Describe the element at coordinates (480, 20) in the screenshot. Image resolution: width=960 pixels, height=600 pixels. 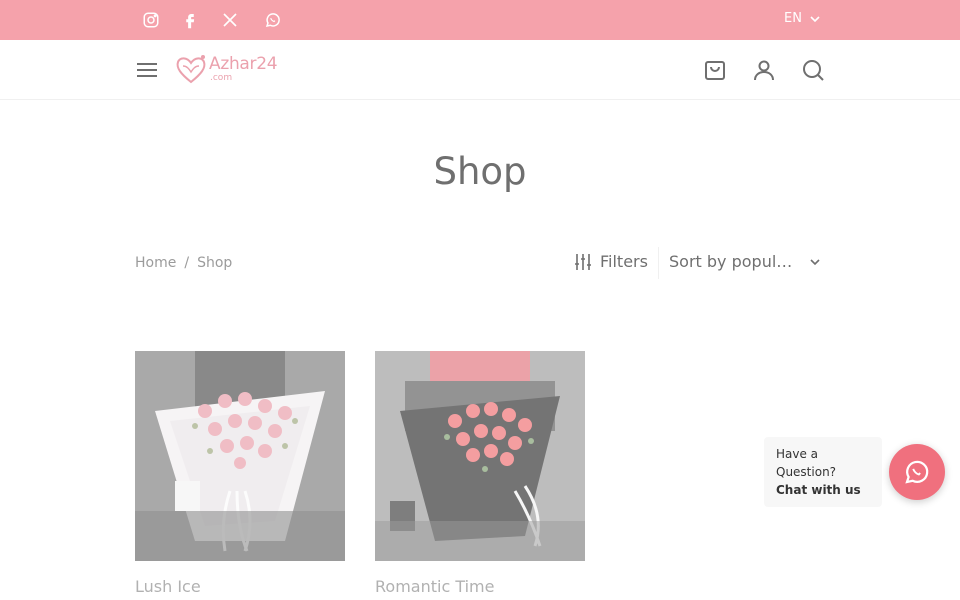
I see `top-bar: EN` at that location.